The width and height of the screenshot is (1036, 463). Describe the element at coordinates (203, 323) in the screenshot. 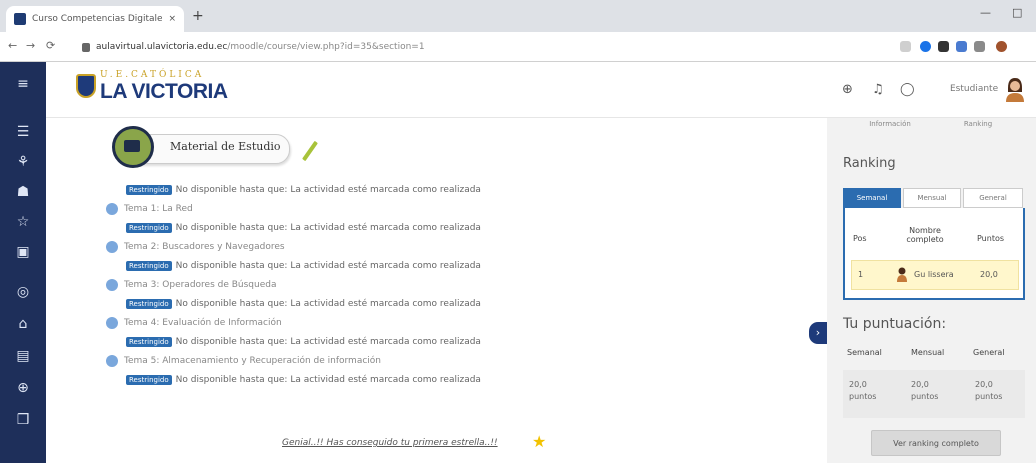

I see `activity-link: Tema 4: Evaluación de Información` at that location.